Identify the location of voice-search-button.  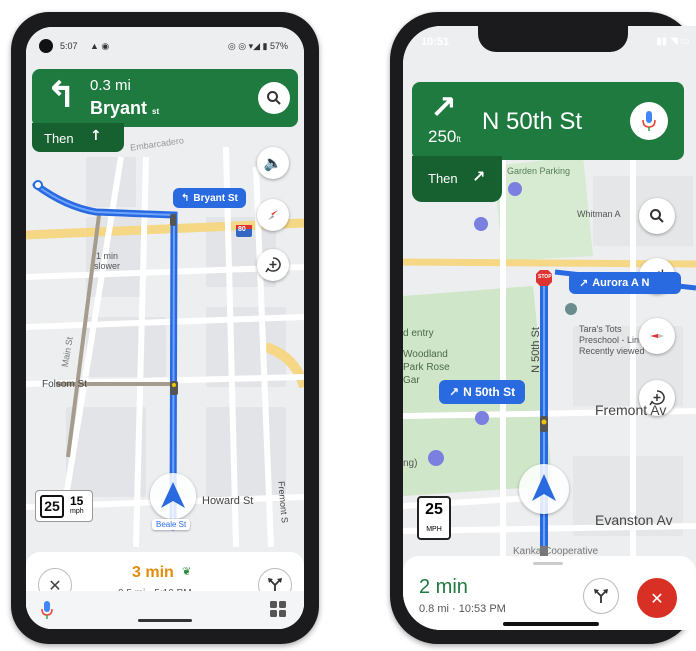
(649, 121).